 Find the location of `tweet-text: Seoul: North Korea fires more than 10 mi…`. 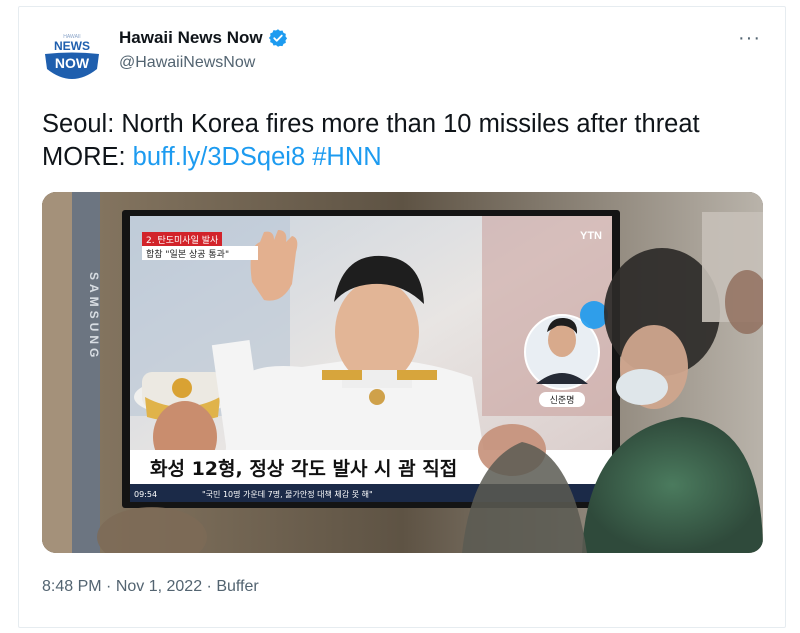

tweet-text: Seoul: North Korea fires more than 10 mi… is located at coordinates (402, 141).